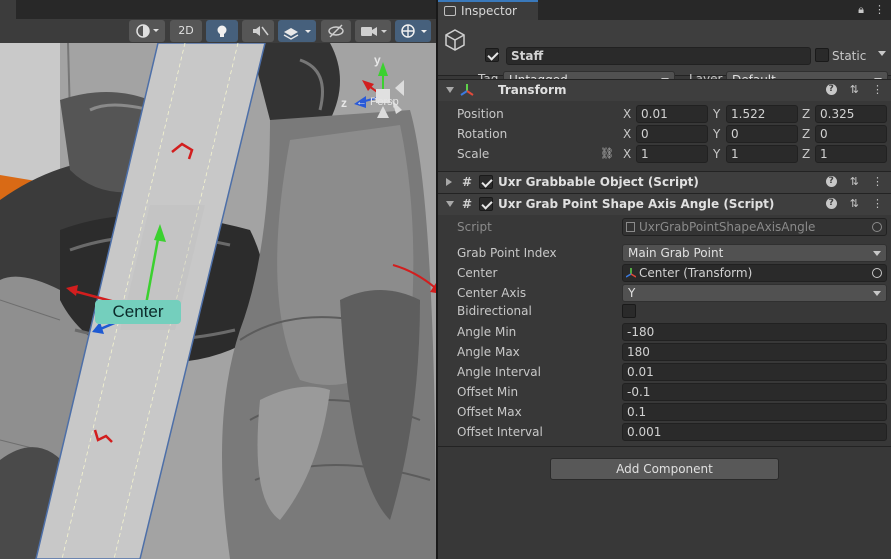 The width and height of the screenshot is (891, 559). I want to click on mode-2d-button: 2D, so click(186, 31).